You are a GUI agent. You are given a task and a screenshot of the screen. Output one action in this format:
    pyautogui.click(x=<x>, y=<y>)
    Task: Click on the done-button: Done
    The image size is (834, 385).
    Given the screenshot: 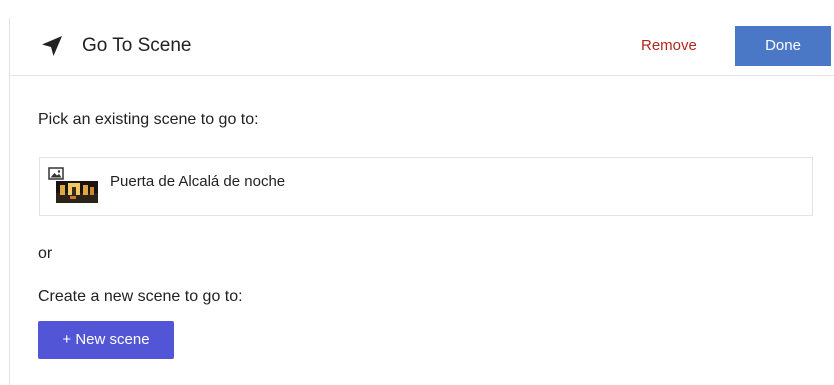 What is the action you would take?
    pyautogui.click(x=783, y=46)
    